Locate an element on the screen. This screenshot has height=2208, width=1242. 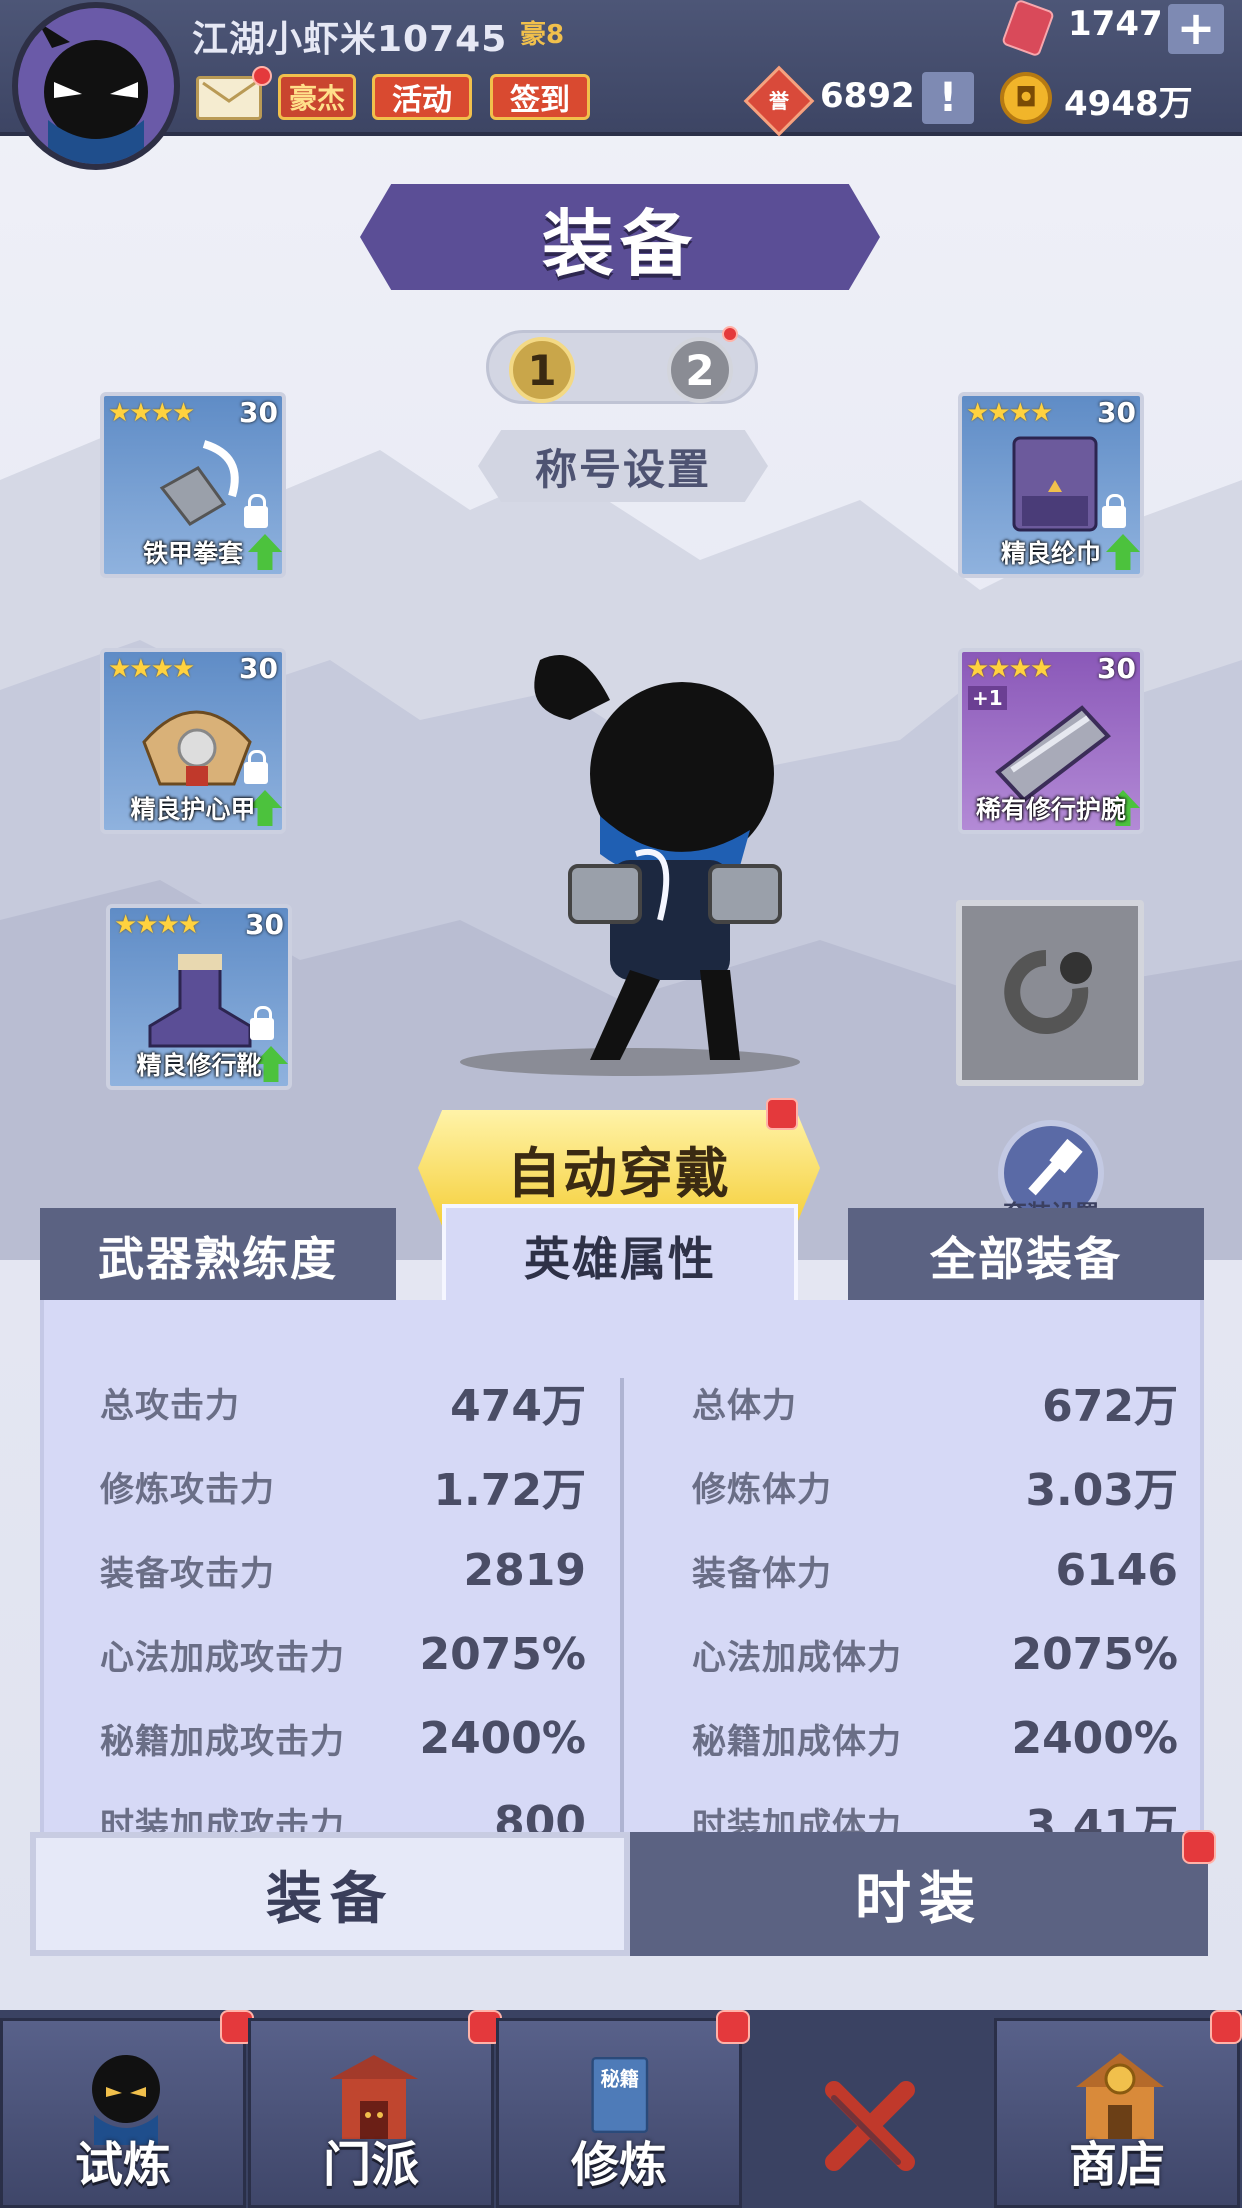
stat-row: 心法加成攻击力 2075% is located at coordinates (343, 1654).